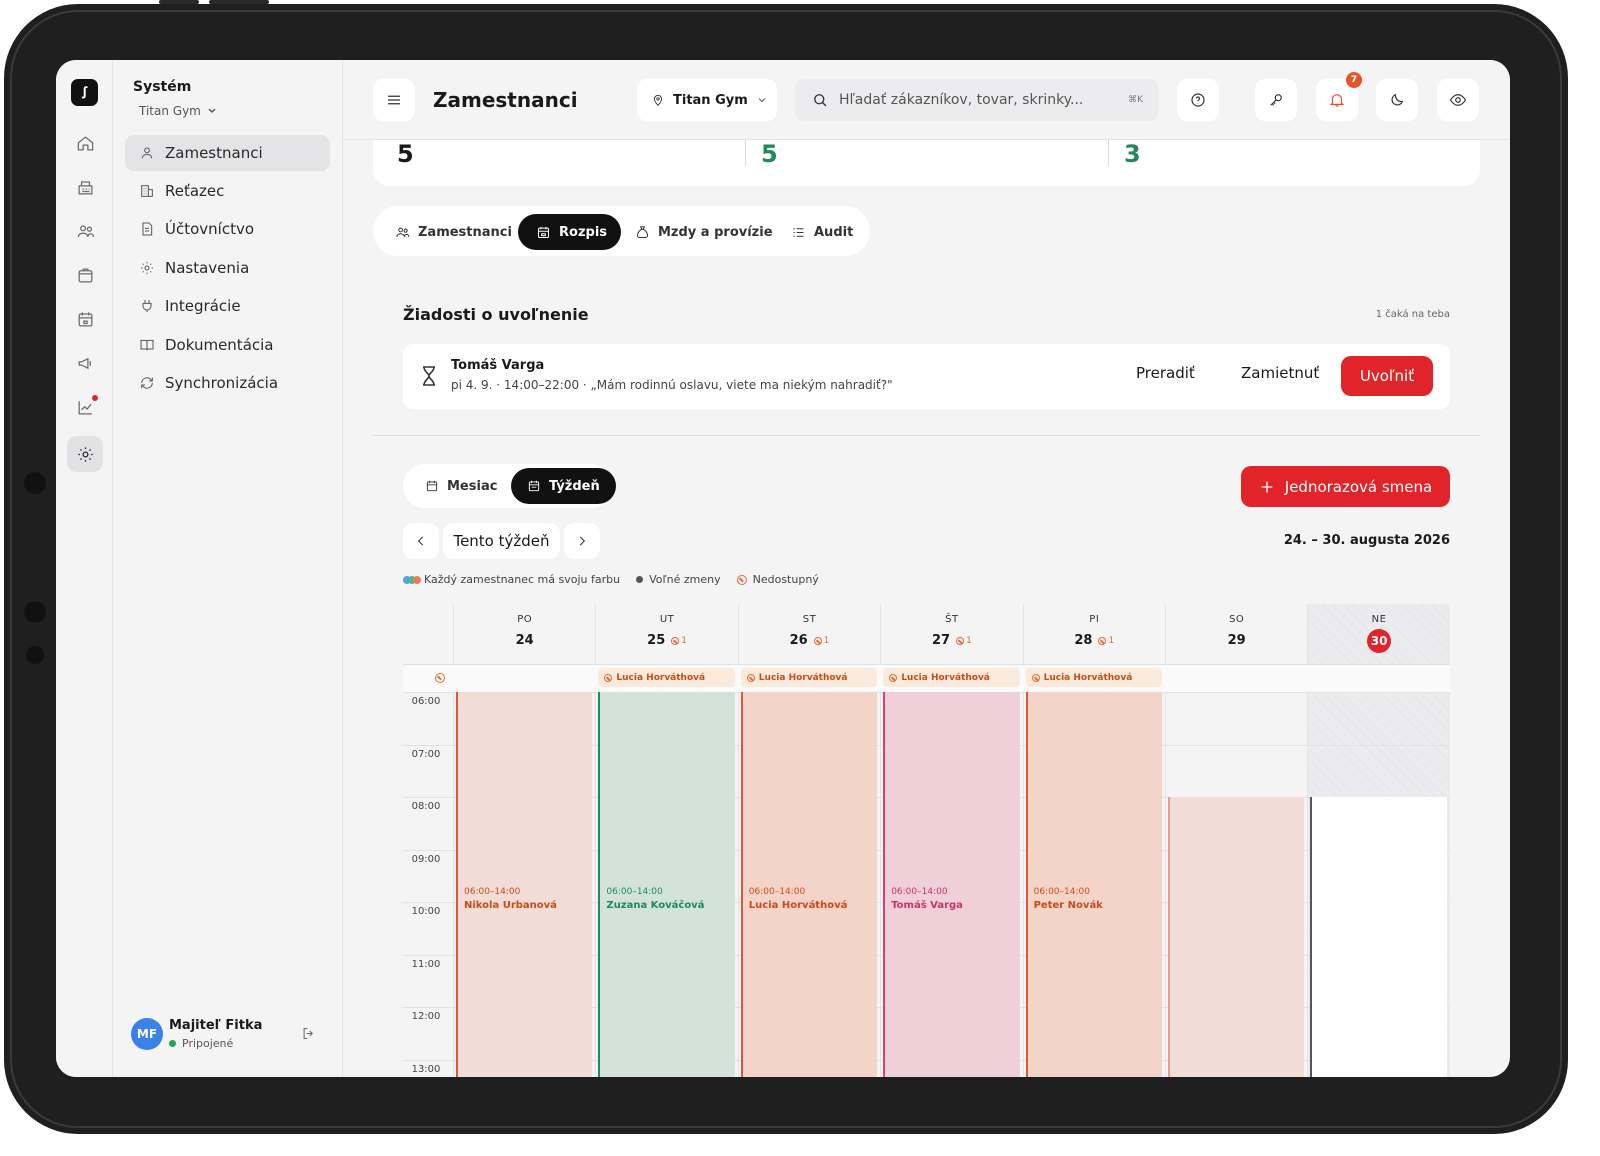  What do you see at coordinates (405, 154) in the screenshot?
I see `stat-value: 5` at bounding box center [405, 154].